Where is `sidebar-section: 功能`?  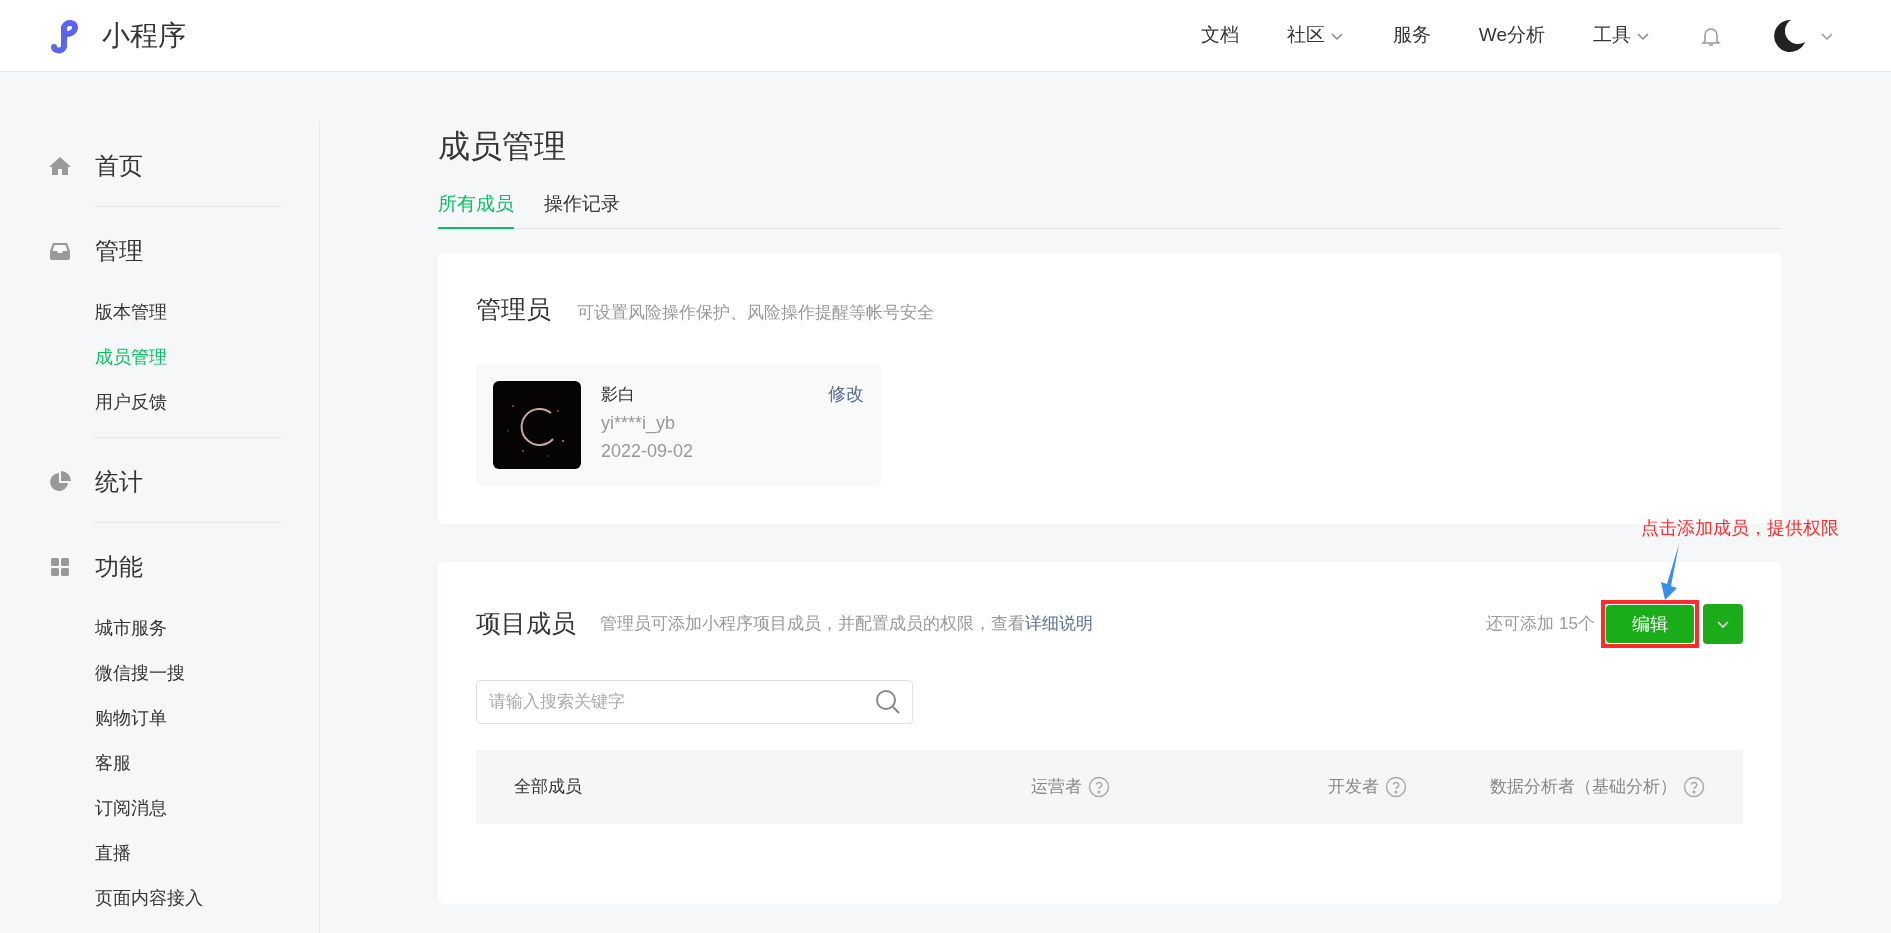 sidebar-section: 功能 is located at coordinates (119, 567).